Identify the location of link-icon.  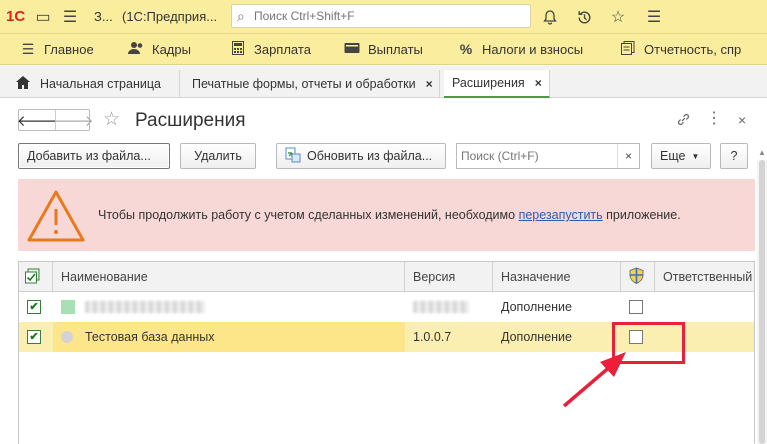
(683, 121).